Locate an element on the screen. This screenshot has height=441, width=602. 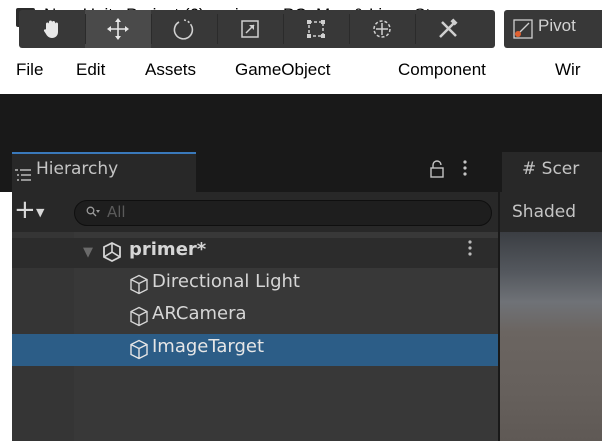
transform-tool-button is located at coordinates (382, 29).